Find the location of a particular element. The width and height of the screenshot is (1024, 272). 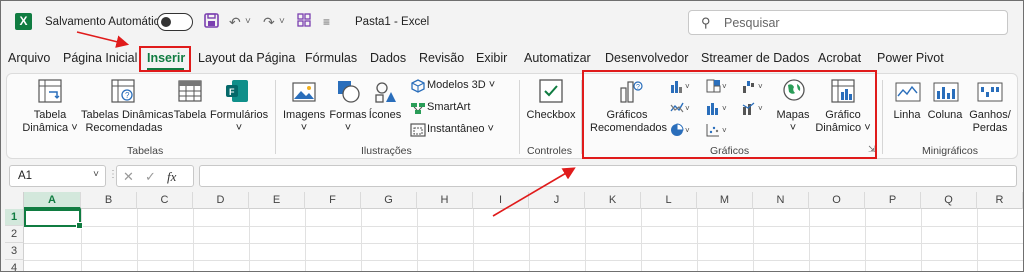

column-header-c: C is located at coordinates (165, 200).